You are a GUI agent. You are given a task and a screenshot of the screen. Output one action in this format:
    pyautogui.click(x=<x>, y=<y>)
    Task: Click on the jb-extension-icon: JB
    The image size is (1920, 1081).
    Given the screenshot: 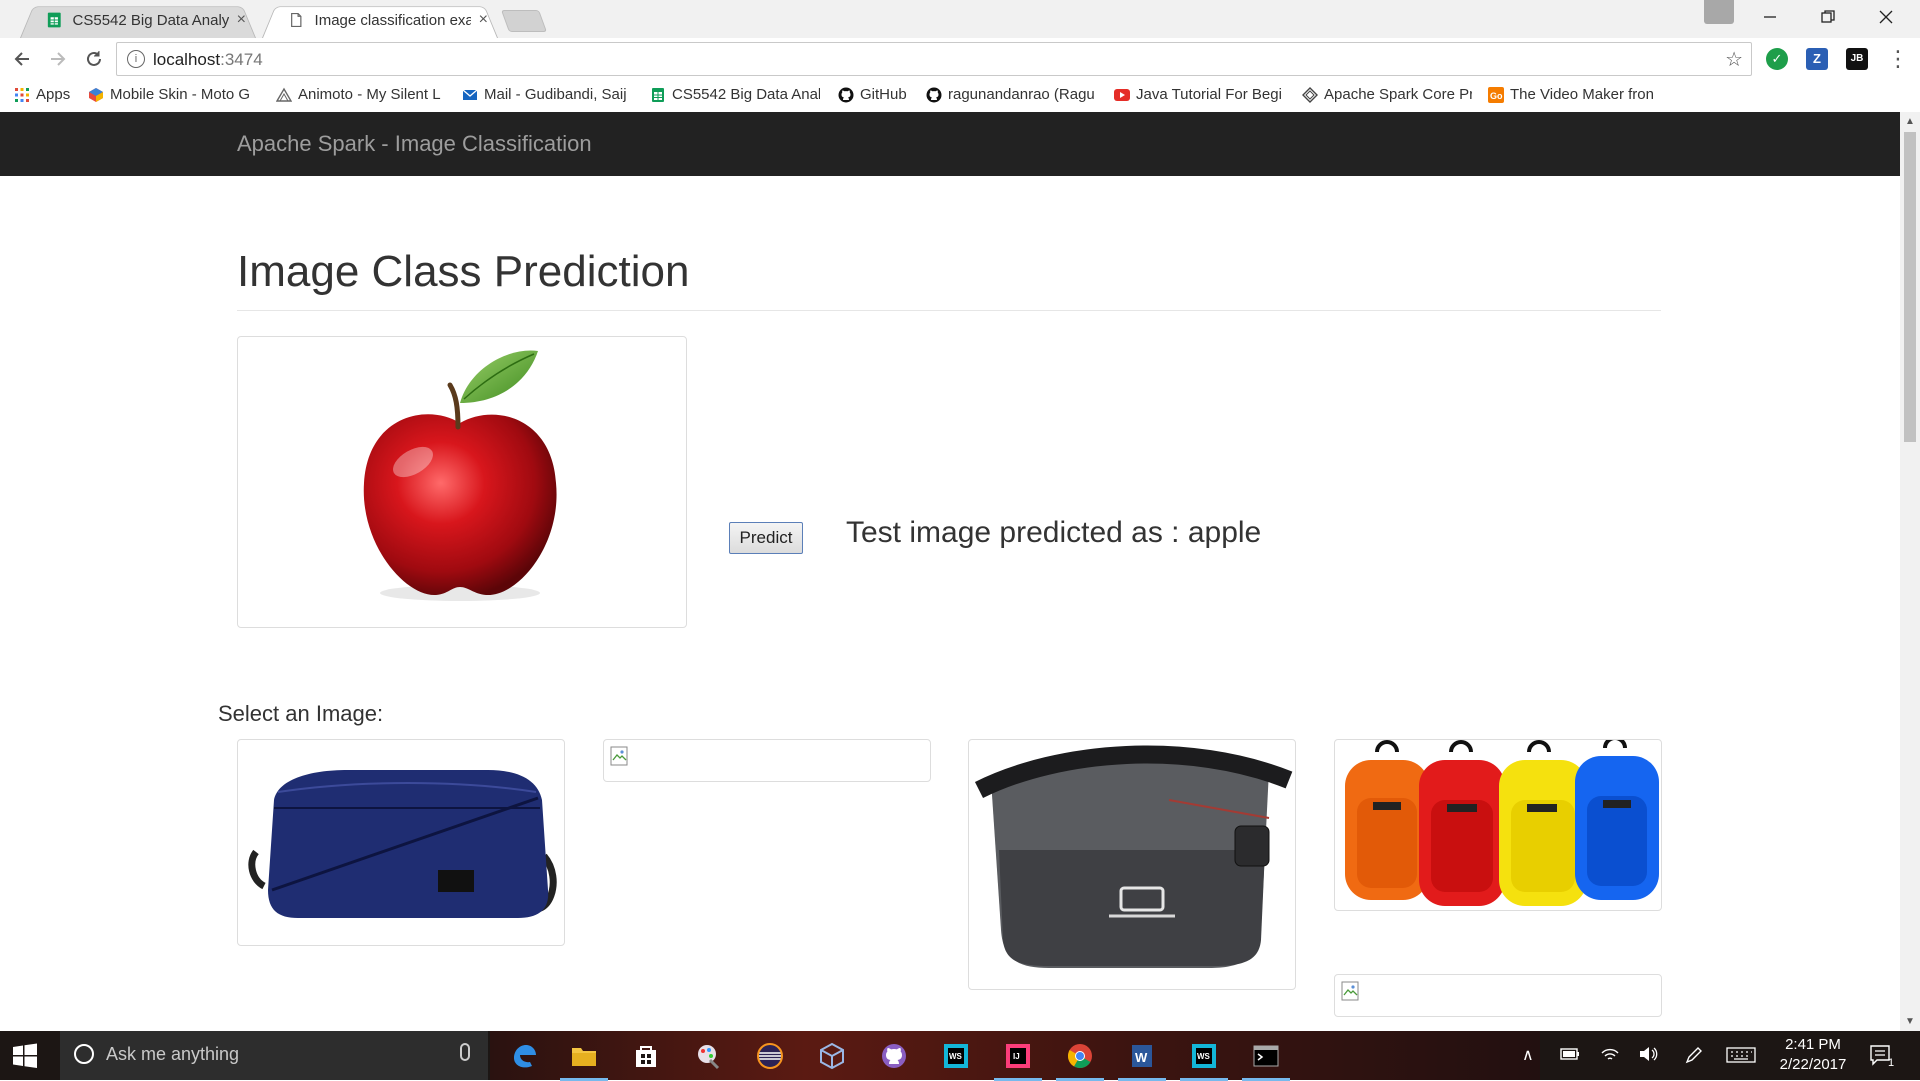 What is the action you would take?
    pyautogui.click(x=1857, y=59)
    